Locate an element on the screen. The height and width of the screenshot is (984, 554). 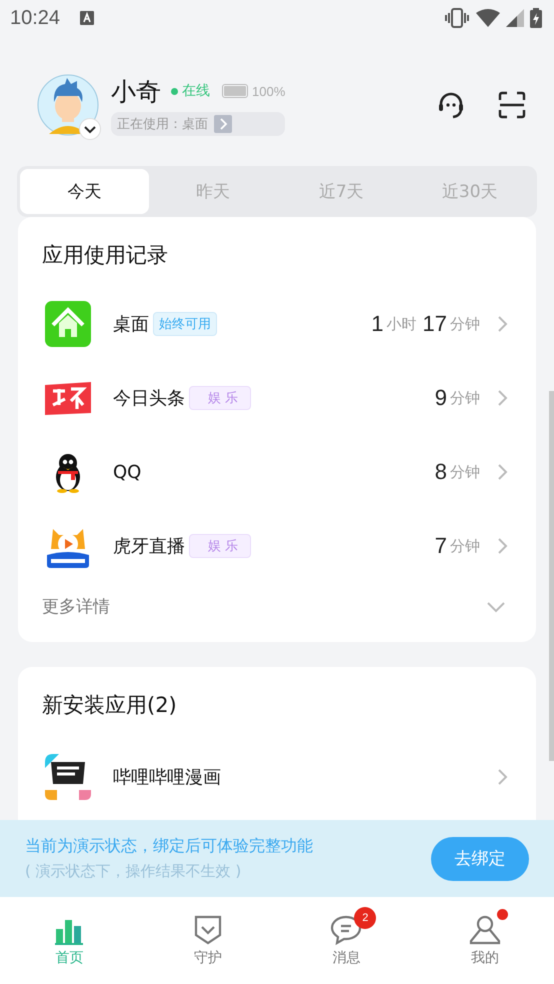
period-tab: 今天 is located at coordinates (84, 191).